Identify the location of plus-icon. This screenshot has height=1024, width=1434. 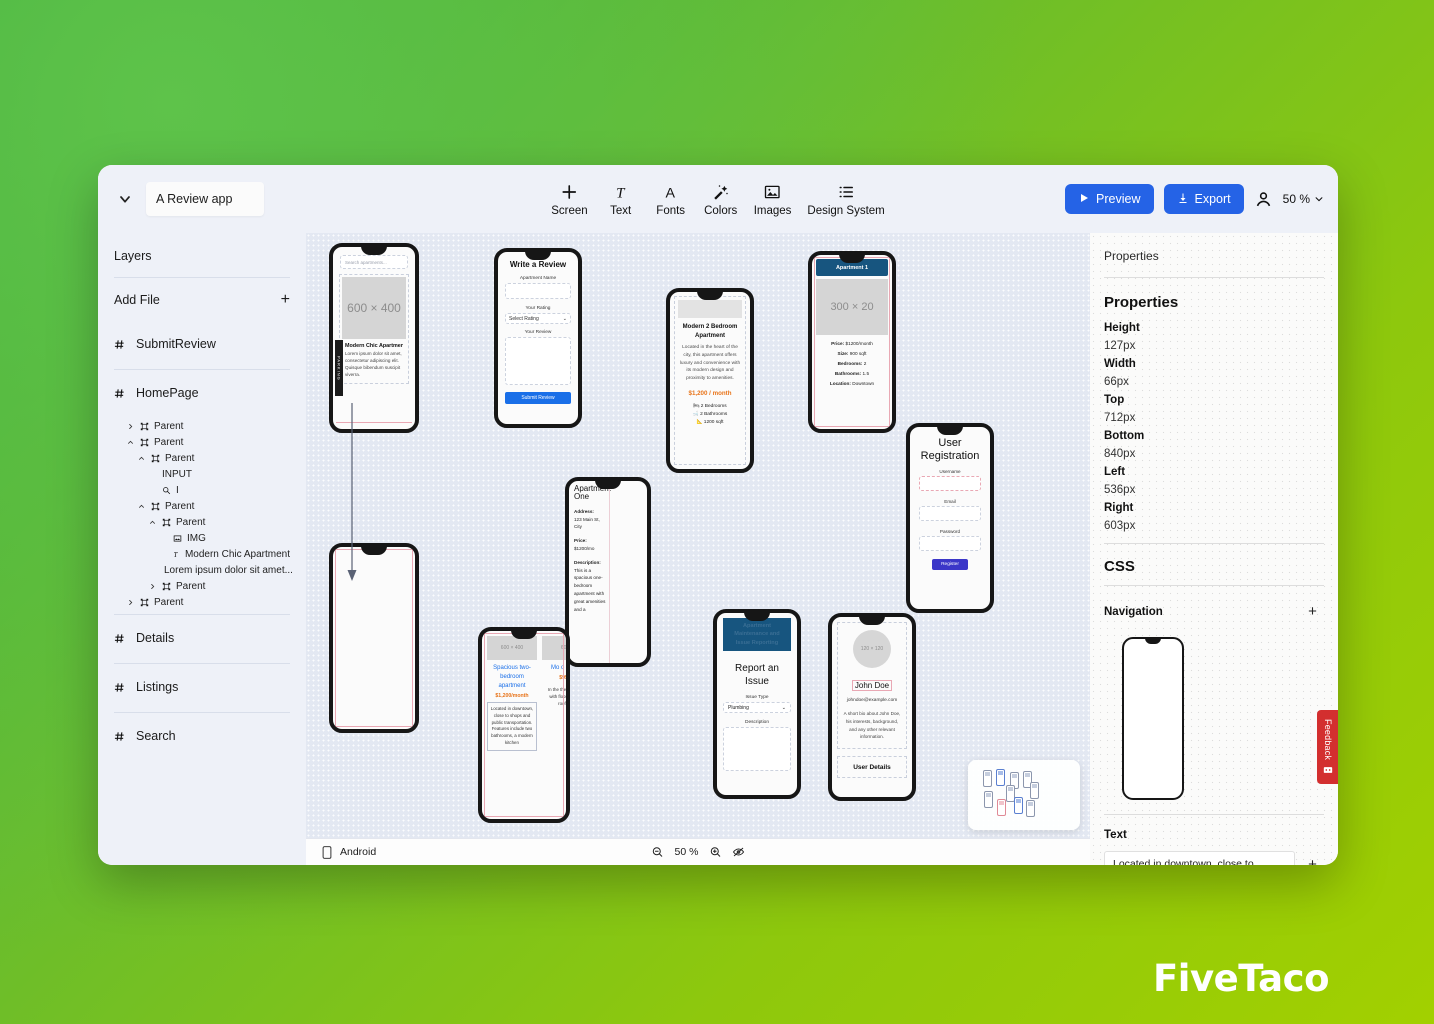
(569, 192).